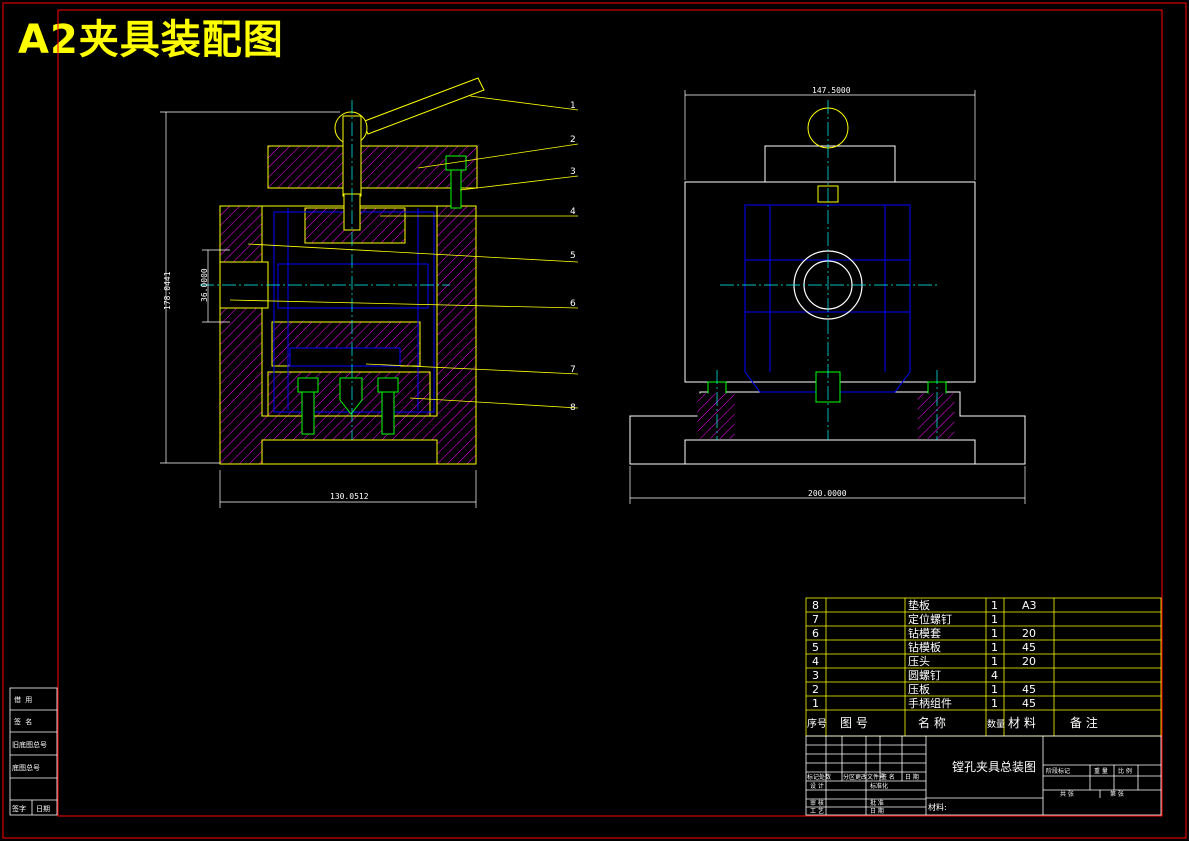 Image resolution: width=1189 pixels, height=841 pixels. I want to click on drawing-name: 镗孔夹具总装图, so click(994, 767).